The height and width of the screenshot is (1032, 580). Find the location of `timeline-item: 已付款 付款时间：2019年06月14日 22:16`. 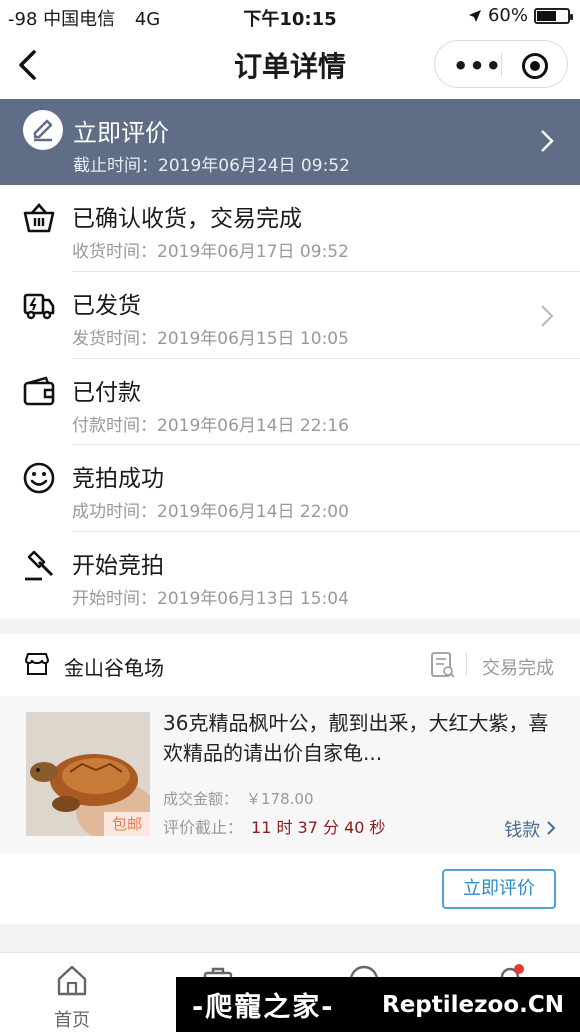

timeline-item: 已付款 付款时间：2019年06月14日 22:16 is located at coordinates (290, 402).